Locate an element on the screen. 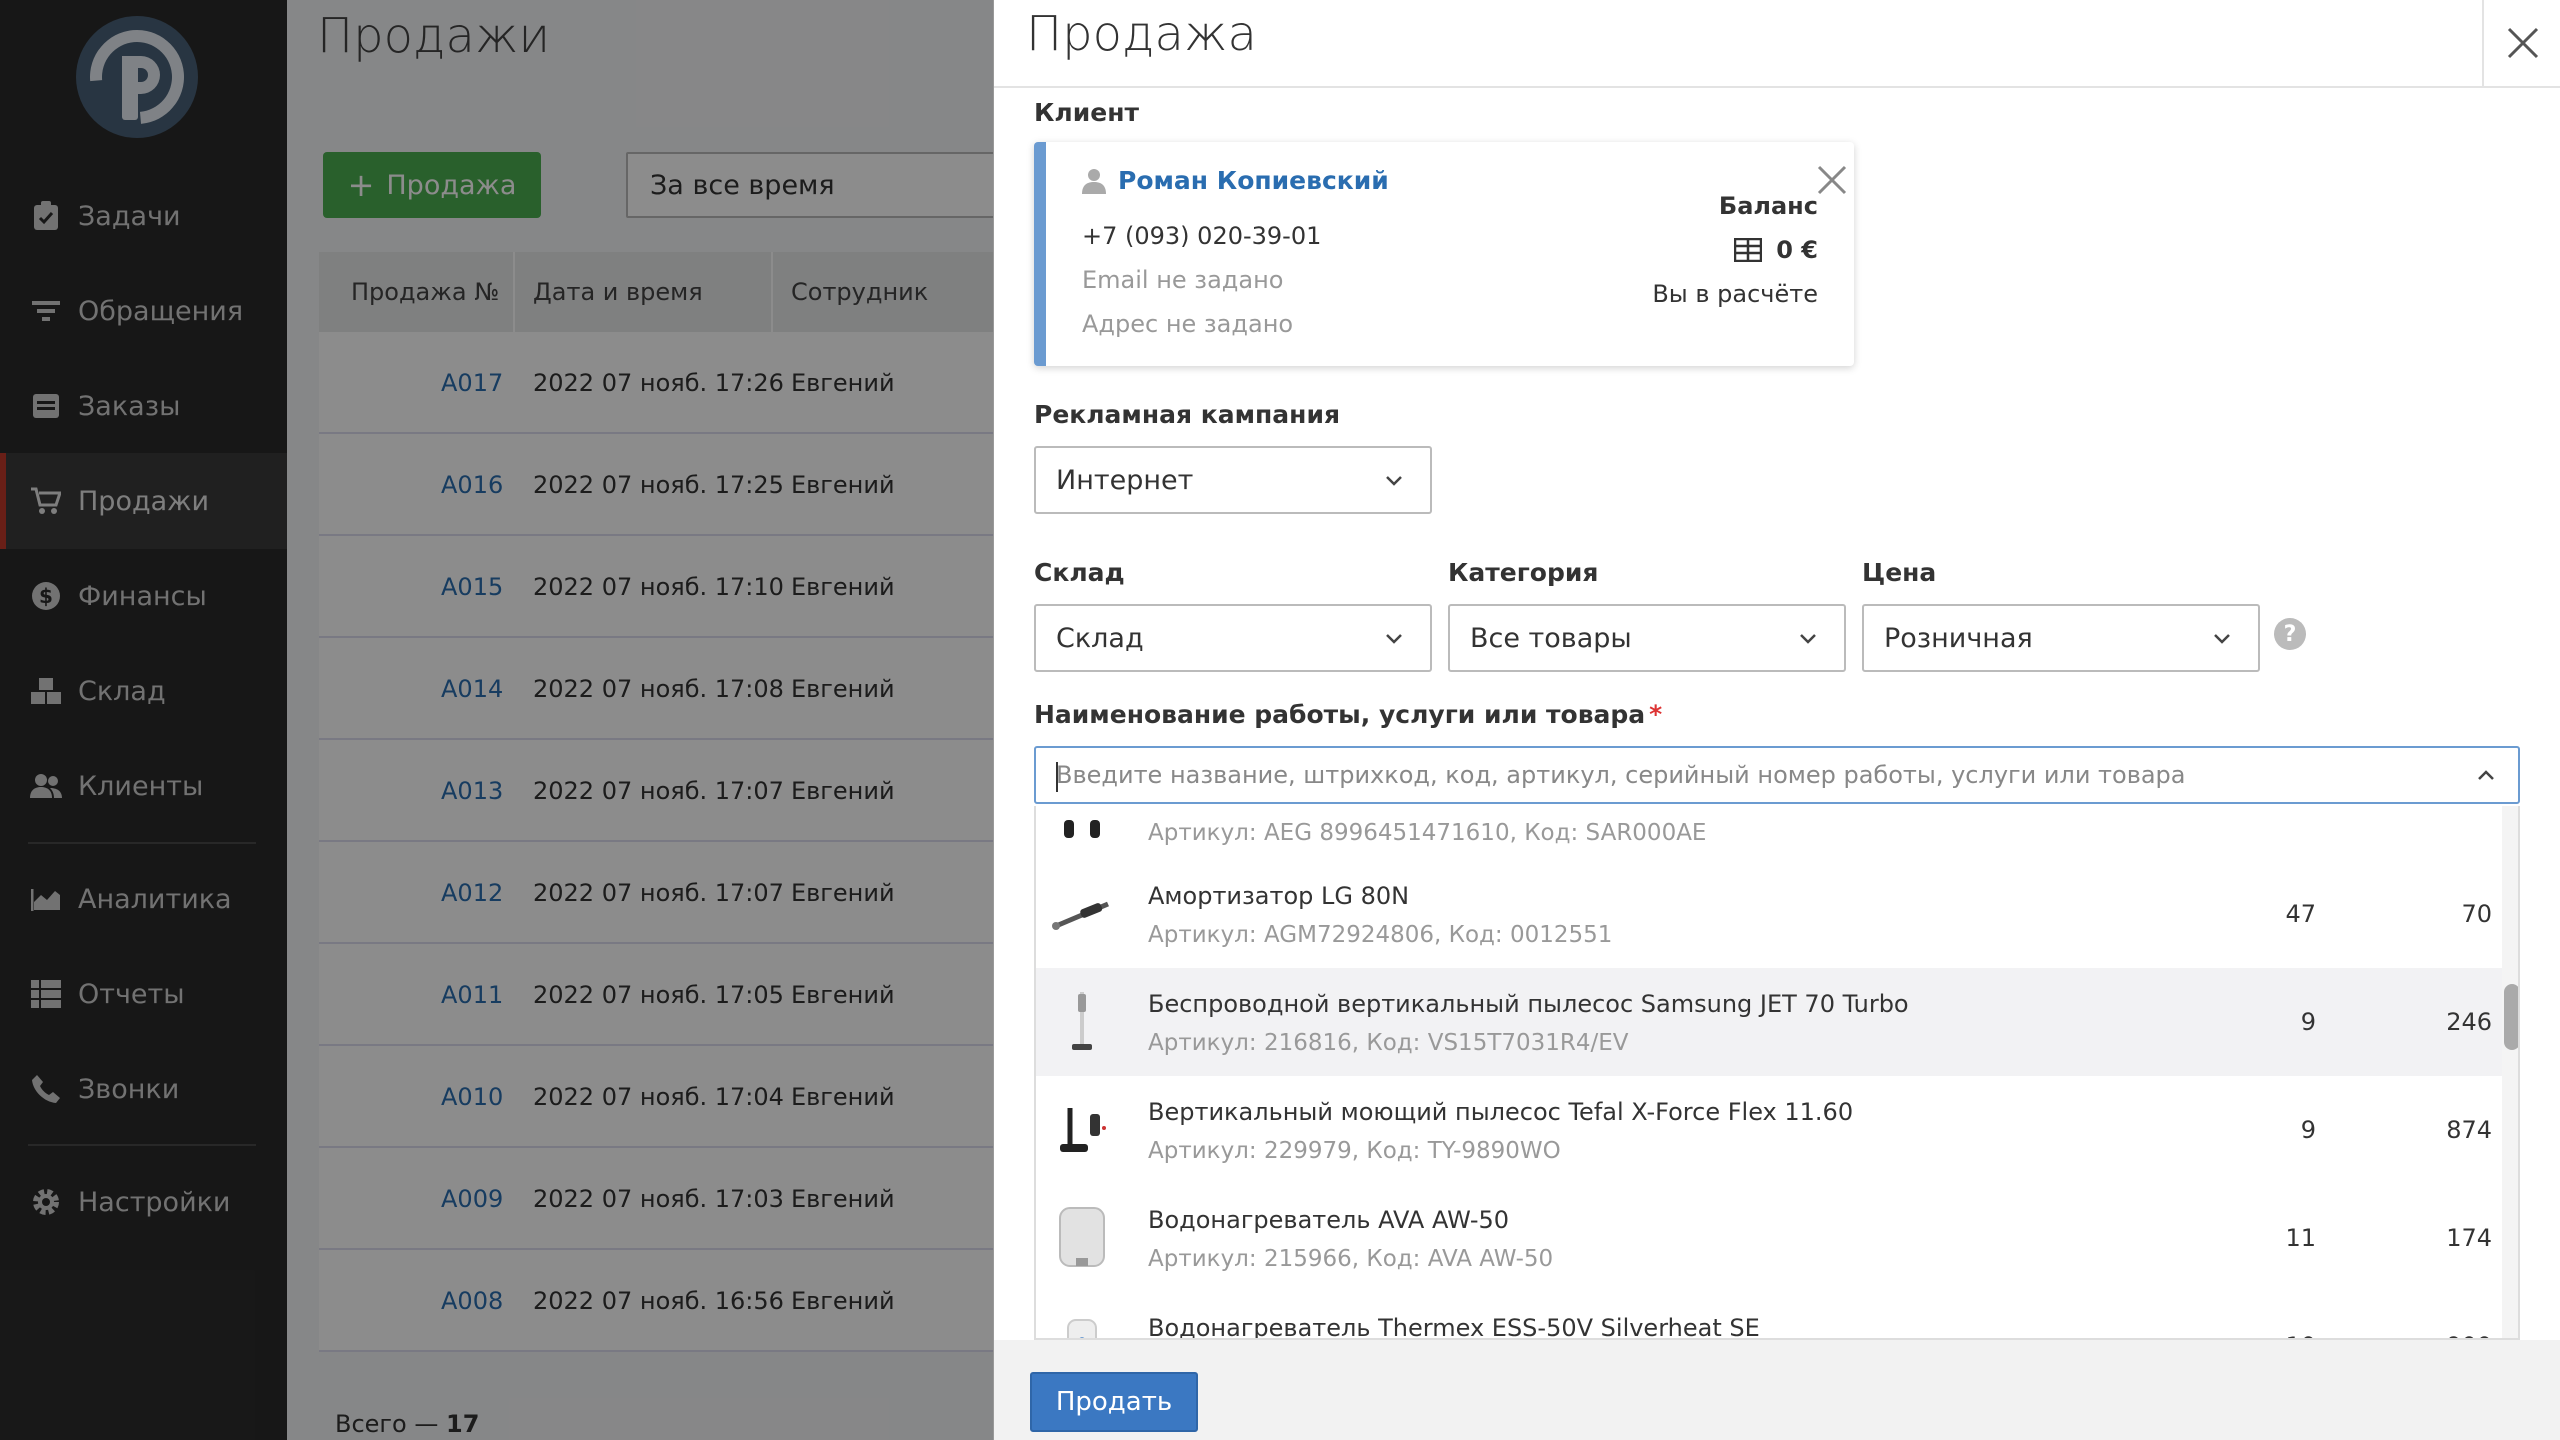  product-sku: Артикул: 216816, Код: VS15T7031R4/EV is located at coordinates (1388, 1043).